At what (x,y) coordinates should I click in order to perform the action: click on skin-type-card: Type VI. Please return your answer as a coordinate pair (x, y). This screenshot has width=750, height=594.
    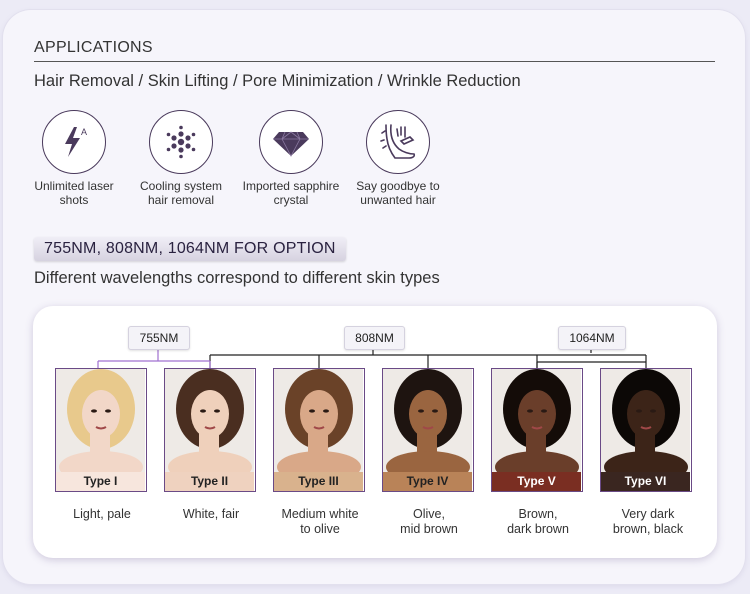
    Looking at the image, I should click on (646, 430).